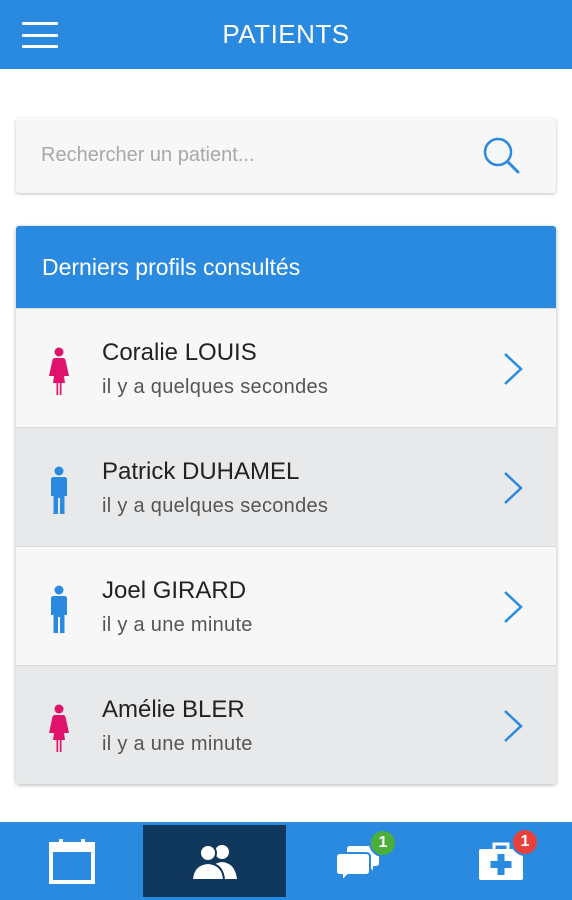 This screenshot has width=572, height=900. What do you see at coordinates (251, 155) in the screenshot?
I see `search-input` at bounding box center [251, 155].